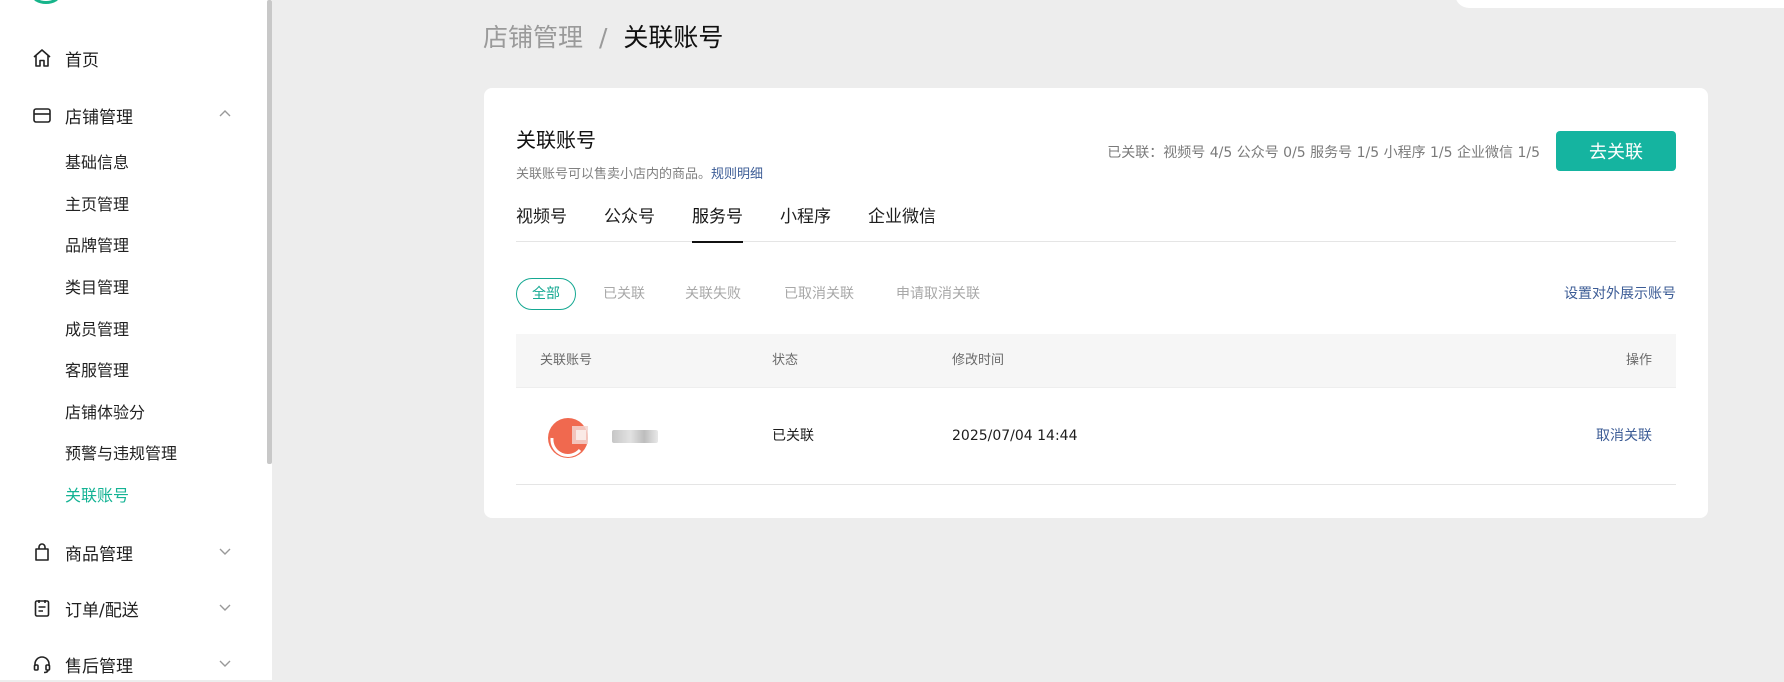 The width and height of the screenshot is (1784, 682). I want to click on sidebar-item-after-sales: 售后管理, so click(130, 664).